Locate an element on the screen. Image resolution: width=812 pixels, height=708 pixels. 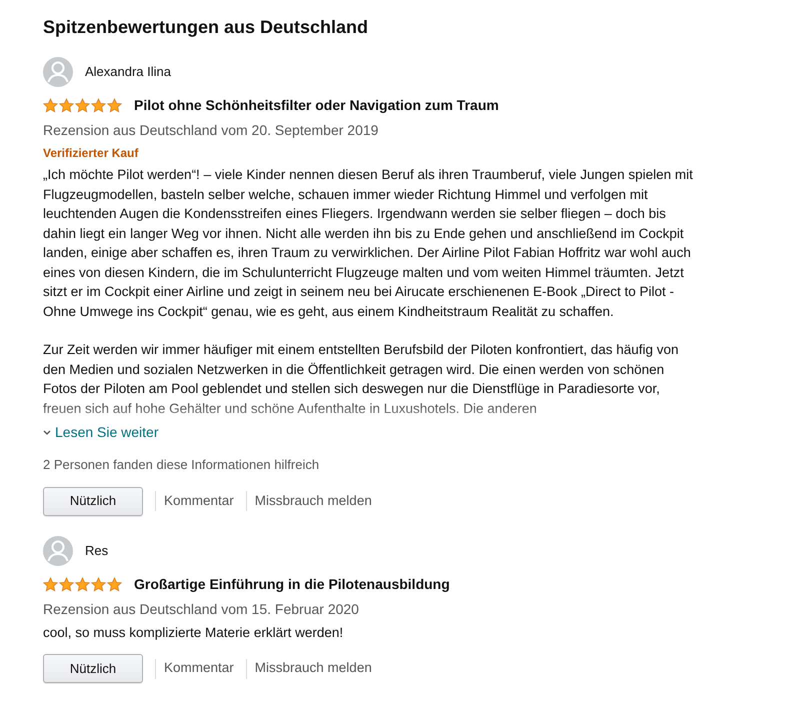
review-title: Pilot ohne Schönheitsfilter oder Navigation zum Traum is located at coordinates (316, 105).